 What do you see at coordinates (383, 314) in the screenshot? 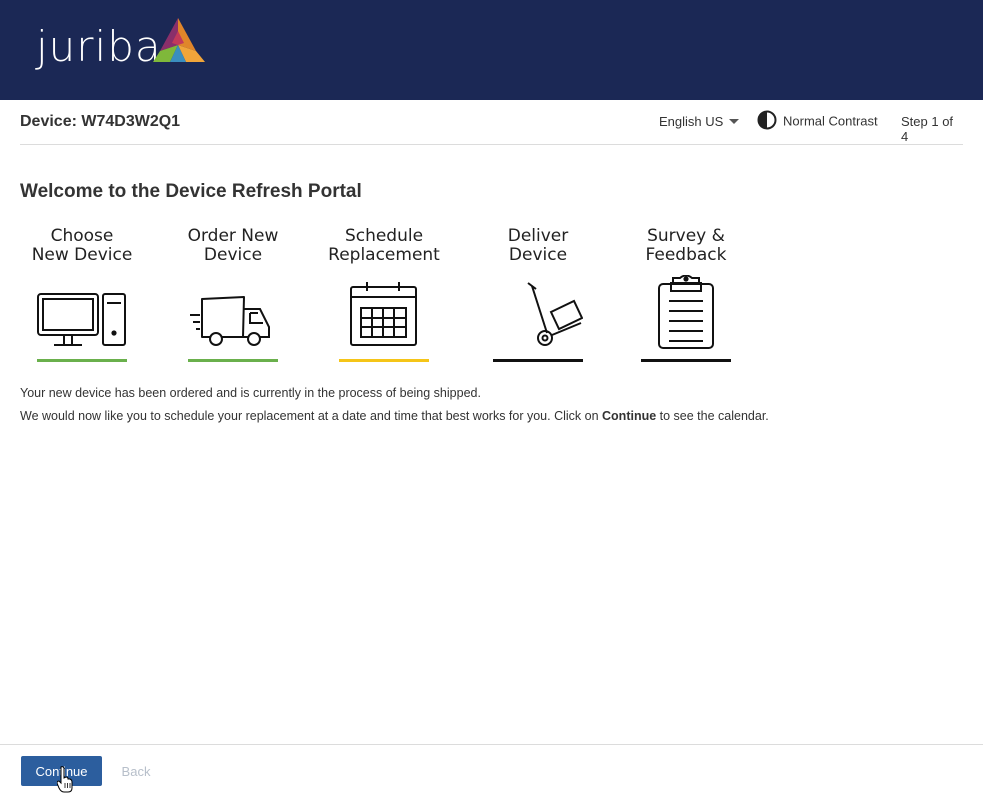
I see `calendar-icon` at bounding box center [383, 314].